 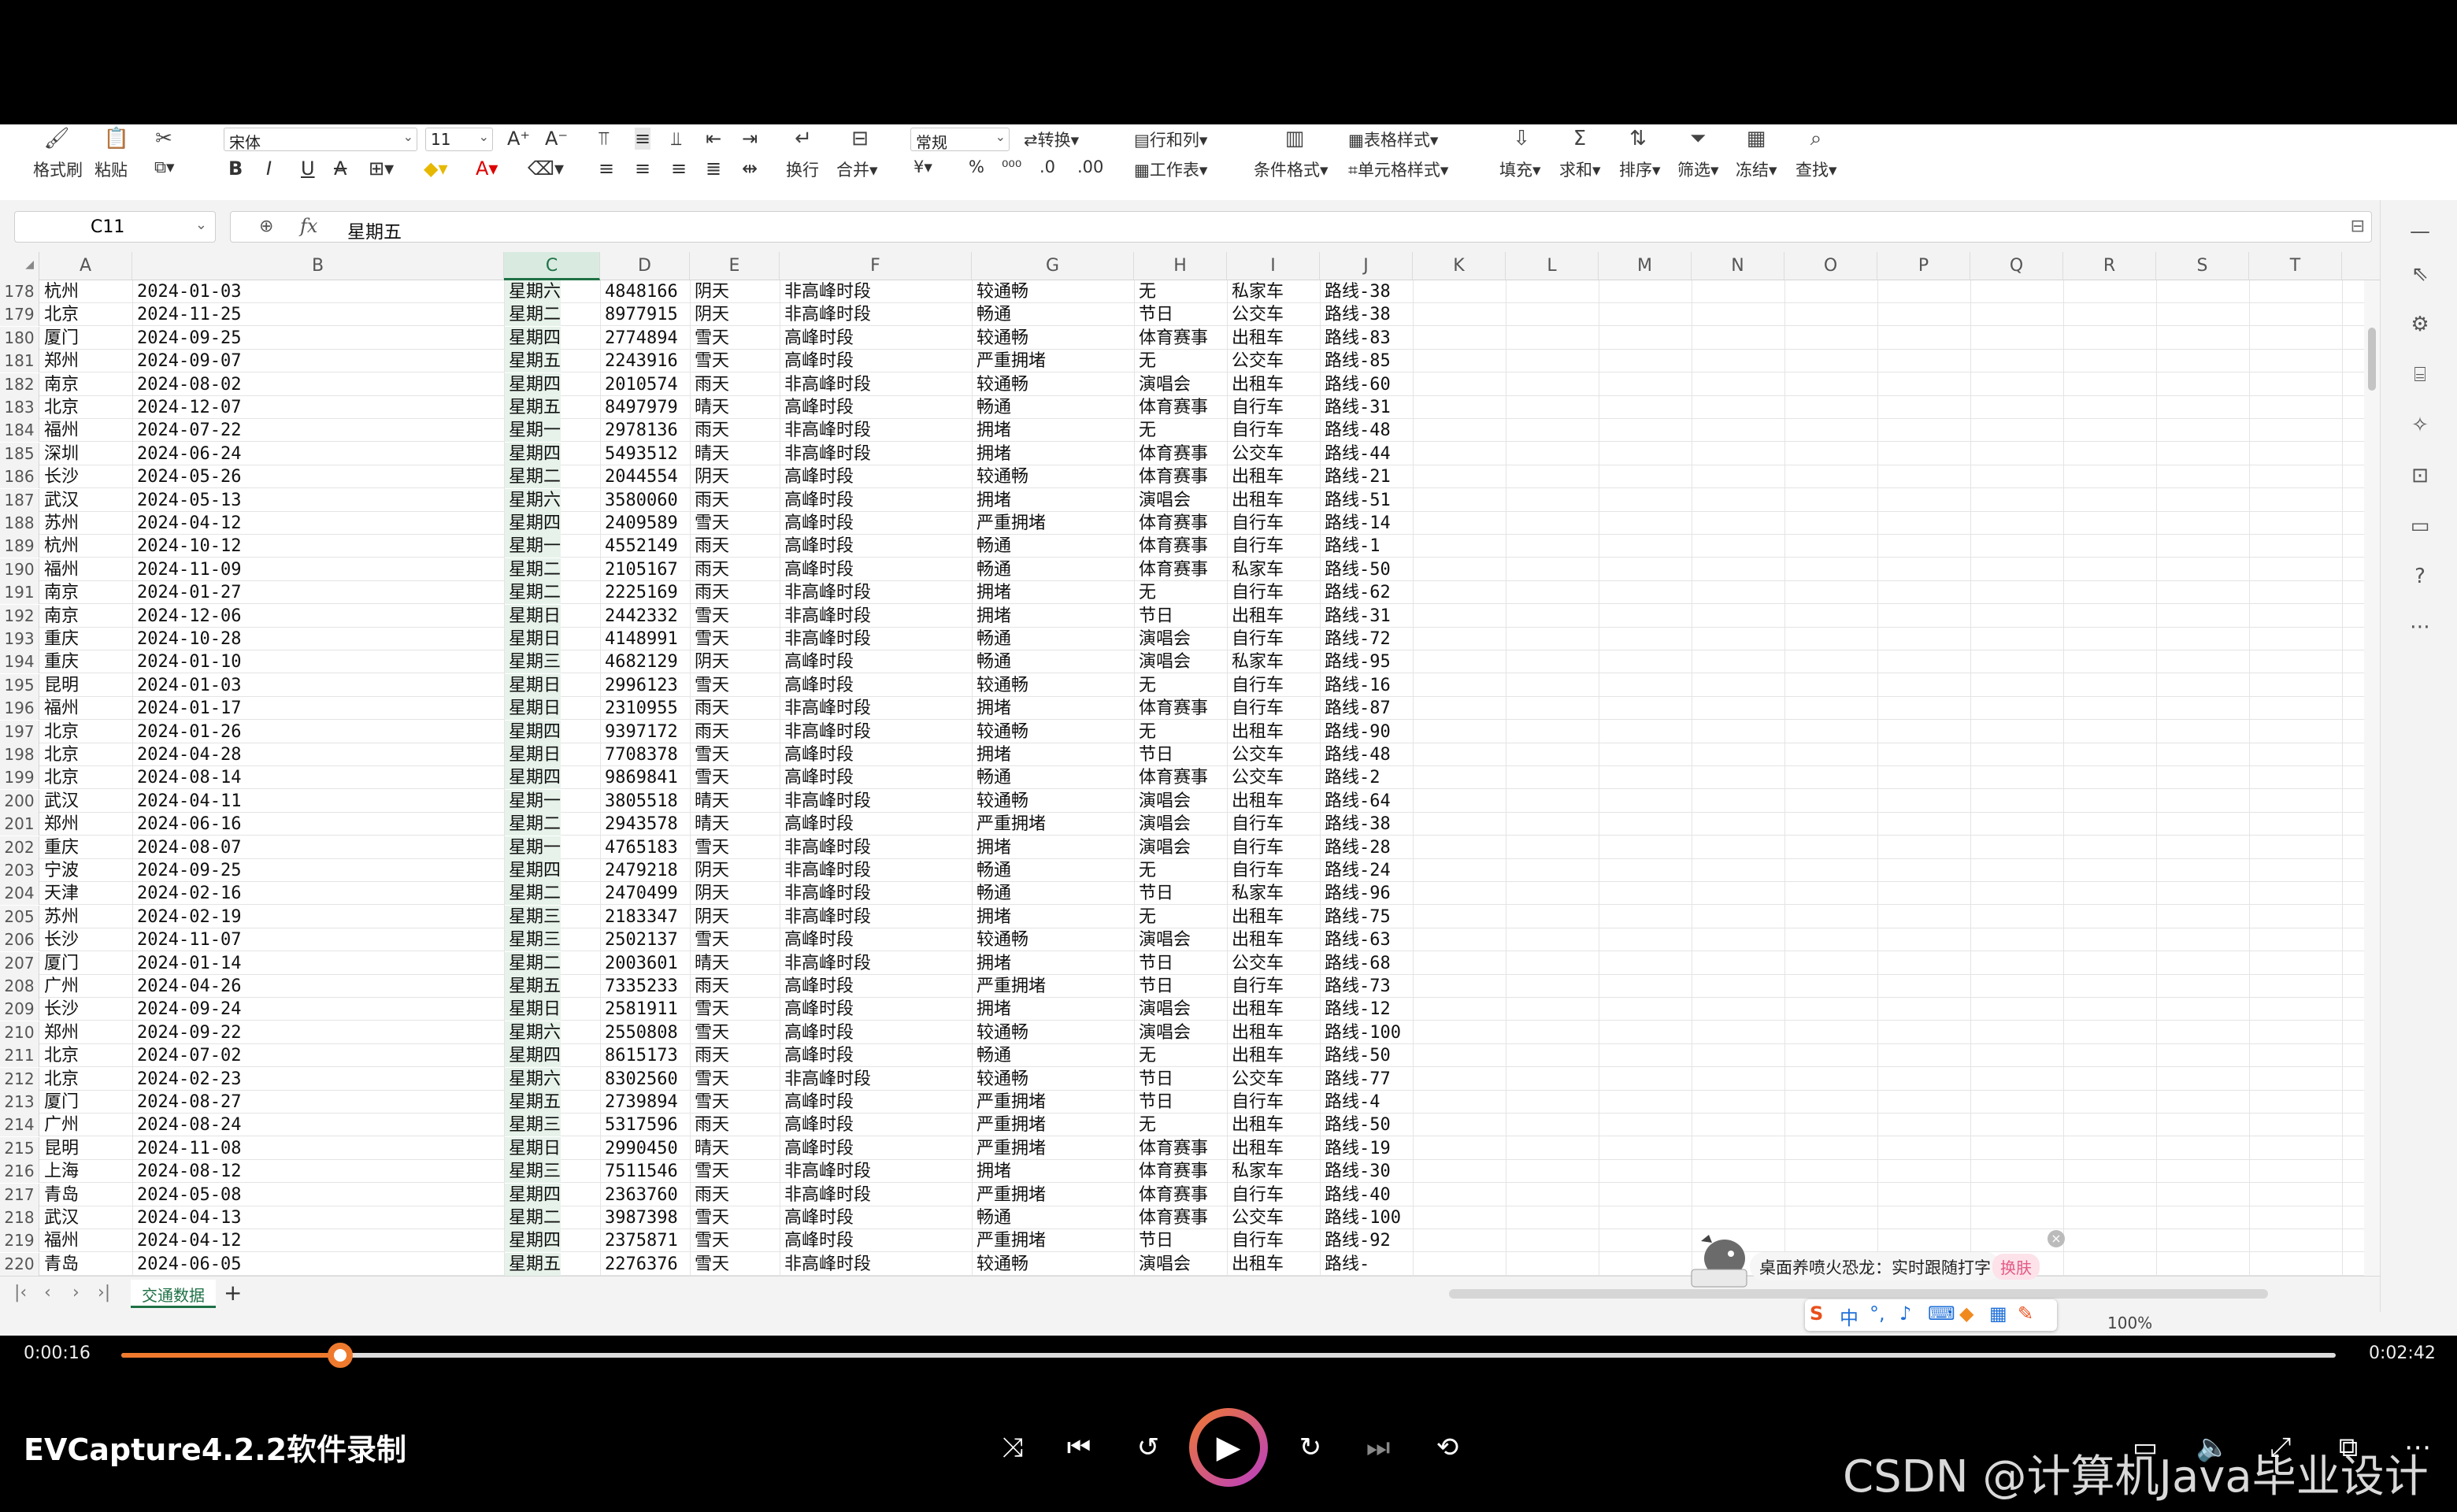 What do you see at coordinates (59, 870) in the screenshot?
I see `cell-a: 宁波` at bounding box center [59, 870].